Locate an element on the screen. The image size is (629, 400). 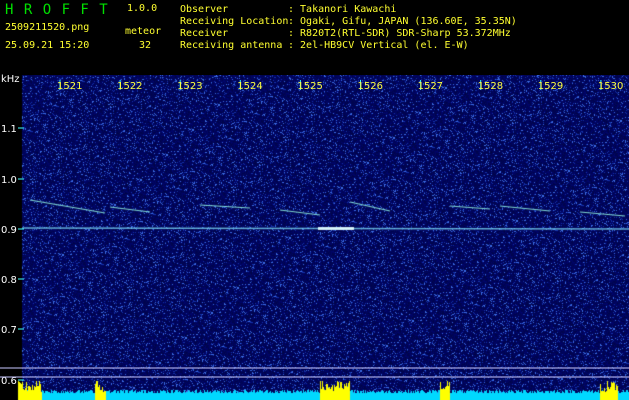
file-datetime: 25.09.21 15:20 is located at coordinates (47, 45).